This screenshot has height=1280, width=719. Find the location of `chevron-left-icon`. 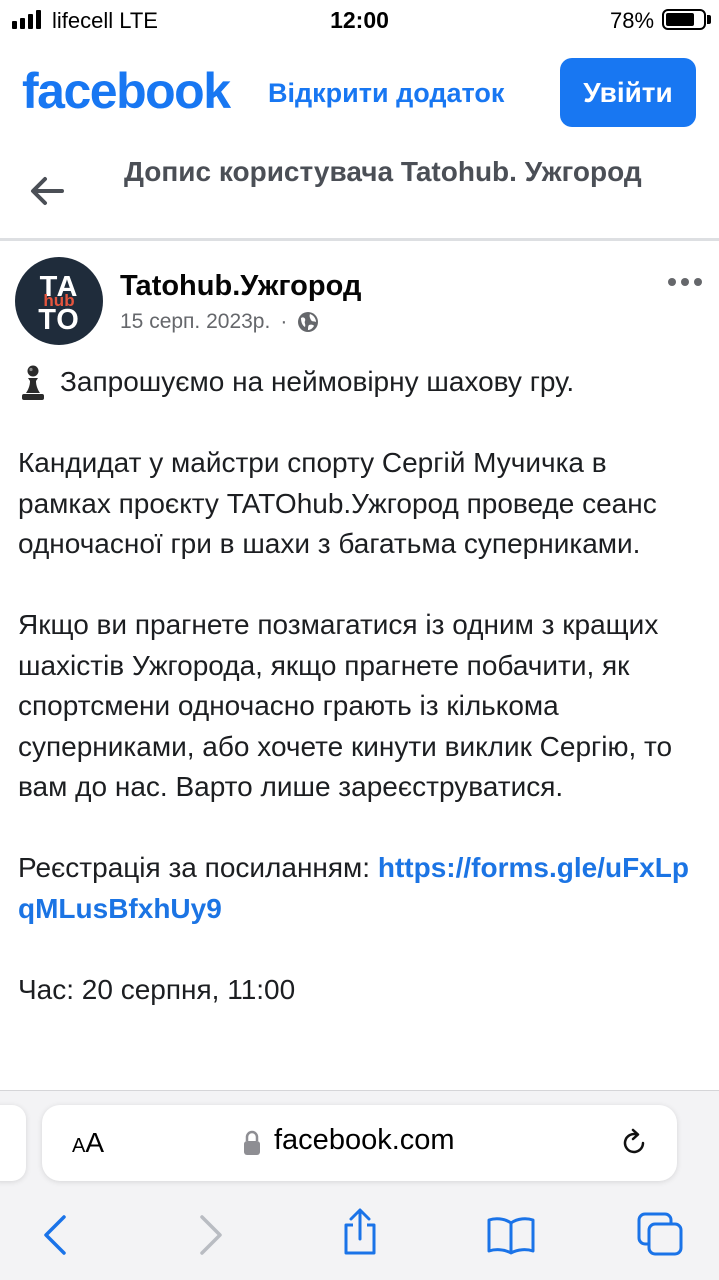

chevron-left-icon is located at coordinates (55, 1235).